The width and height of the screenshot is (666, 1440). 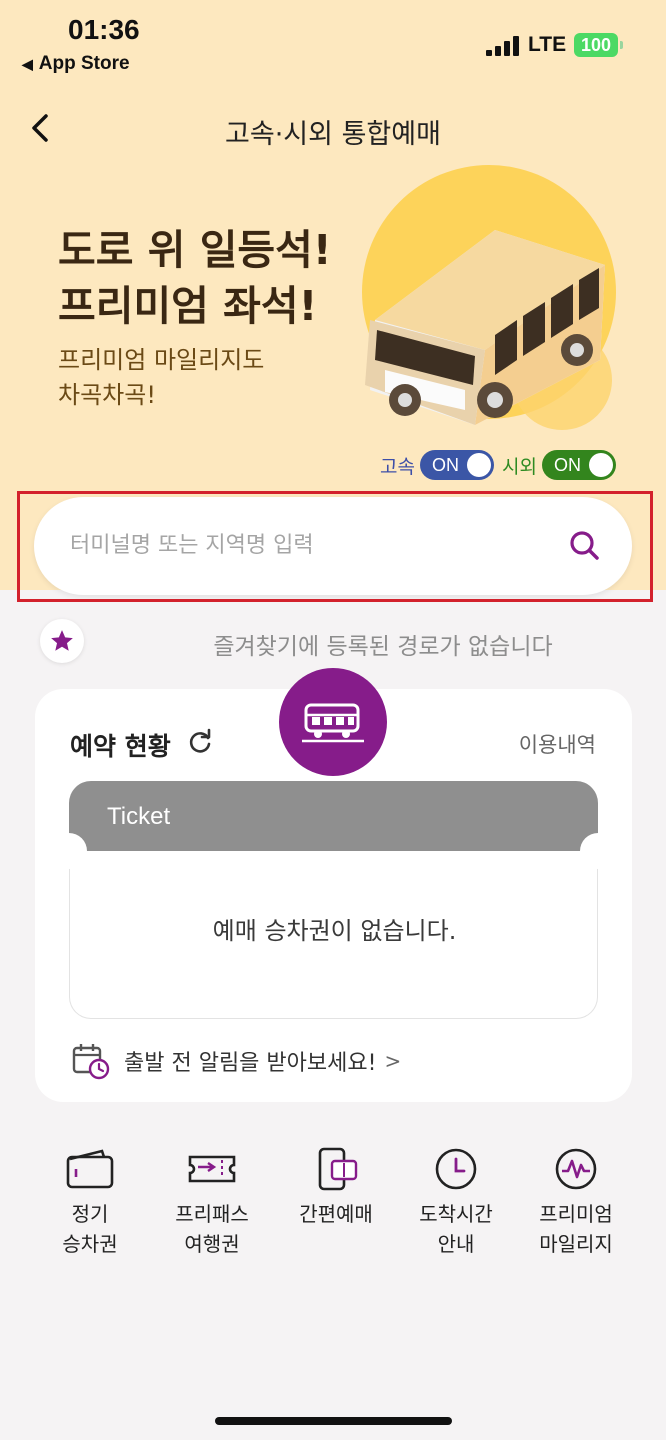 What do you see at coordinates (195, 250) in the screenshot?
I see `banner-headline-line1: 도로 위 일등석!` at bounding box center [195, 250].